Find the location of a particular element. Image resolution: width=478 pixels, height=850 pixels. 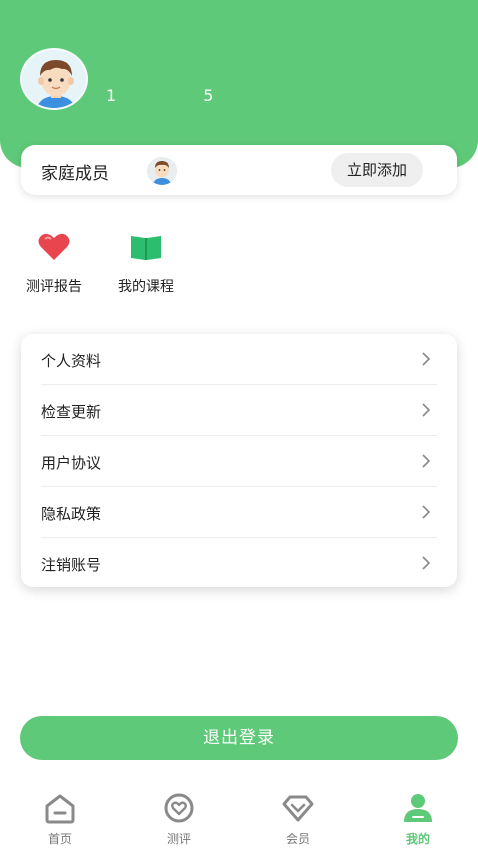

family-members-label: 家庭成员 is located at coordinates (75, 174).